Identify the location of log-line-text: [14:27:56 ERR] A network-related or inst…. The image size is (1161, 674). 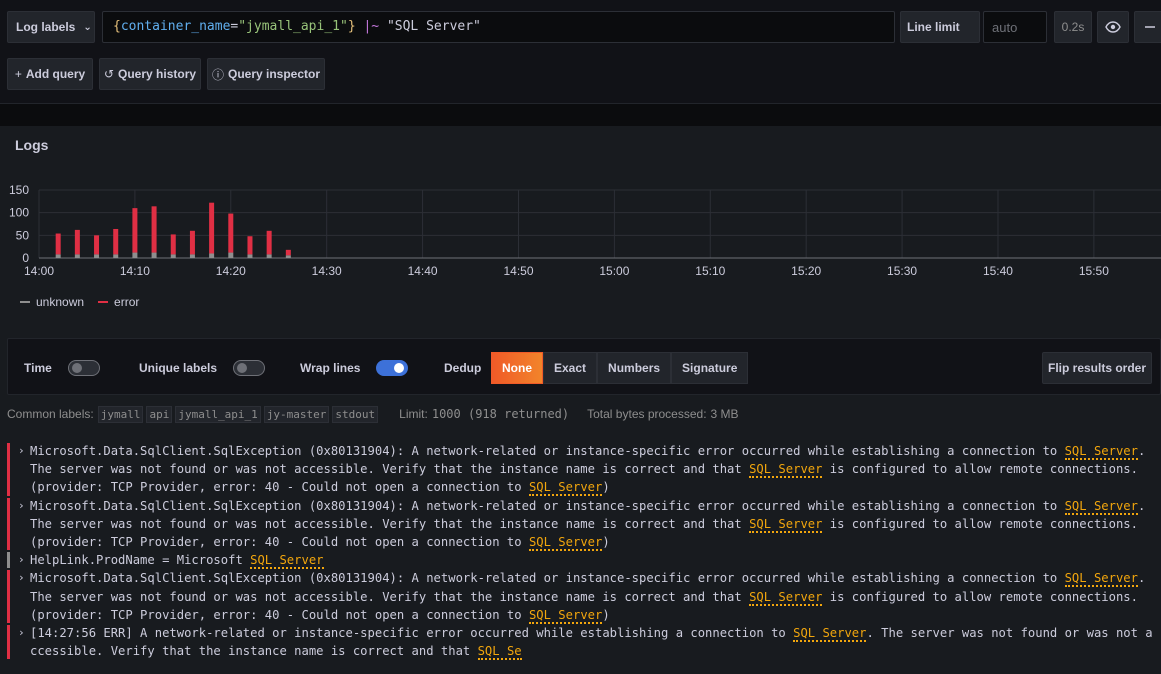
(412, 633).